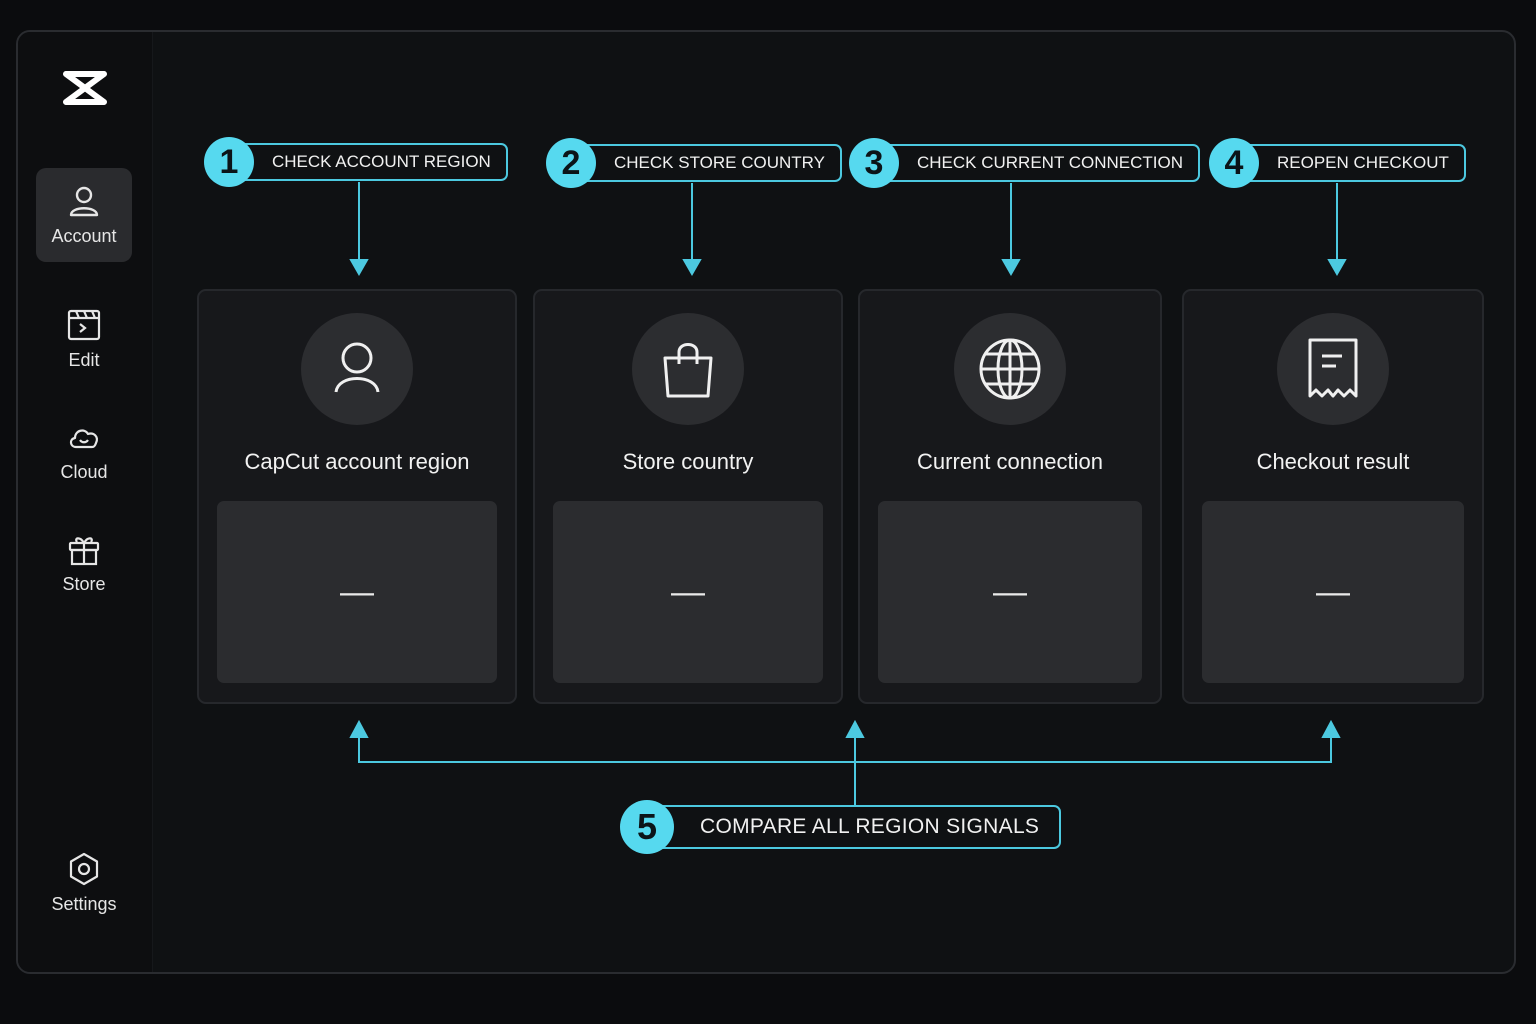 Image resolution: width=1536 pixels, height=1024 pixels. What do you see at coordinates (83, 438) in the screenshot?
I see `cloud-icon` at bounding box center [83, 438].